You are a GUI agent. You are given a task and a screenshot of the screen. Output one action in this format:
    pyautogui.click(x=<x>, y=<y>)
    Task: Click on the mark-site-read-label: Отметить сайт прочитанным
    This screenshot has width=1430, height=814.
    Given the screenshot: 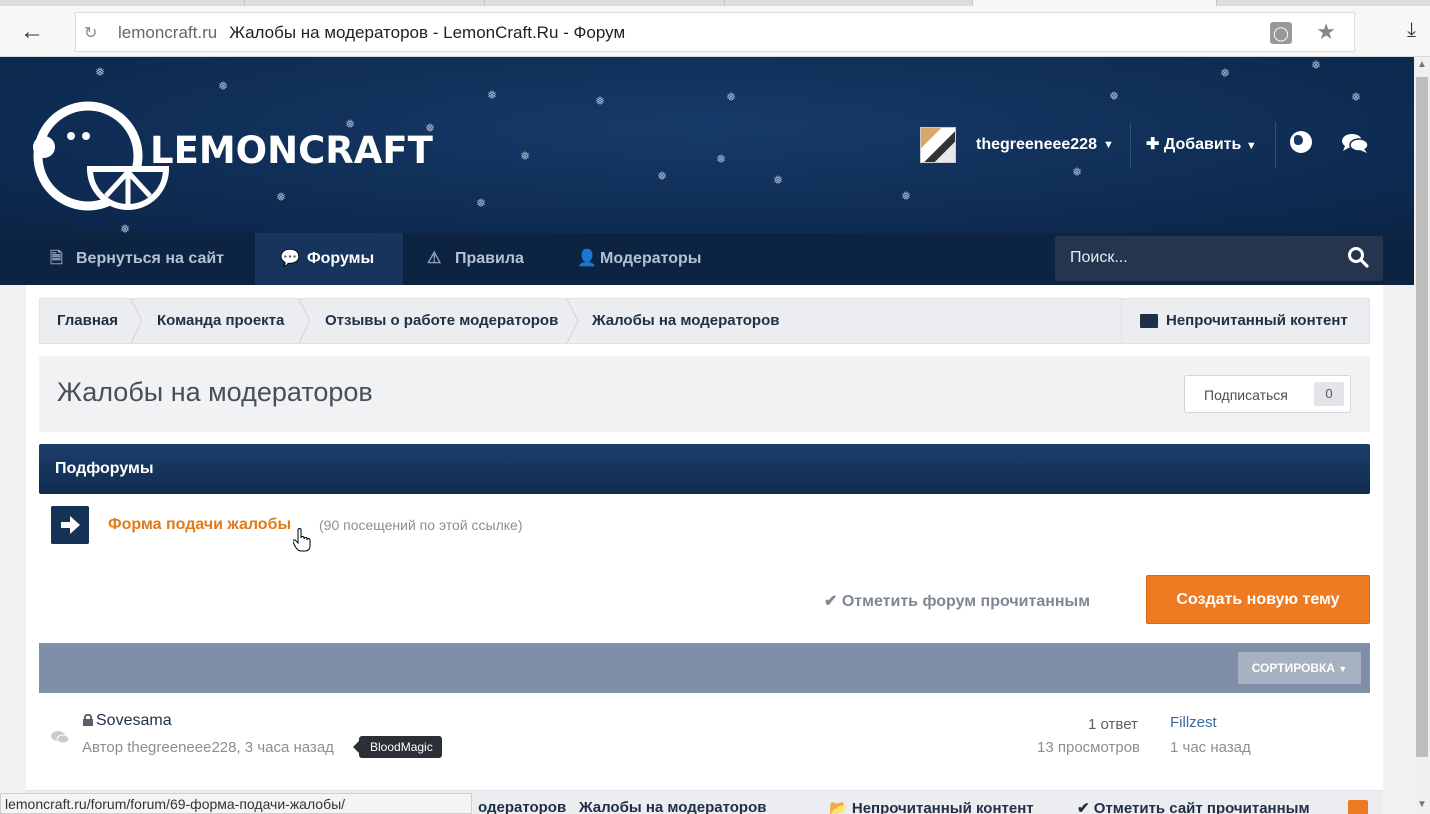 What is the action you would take?
    pyautogui.click(x=1201, y=807)
    